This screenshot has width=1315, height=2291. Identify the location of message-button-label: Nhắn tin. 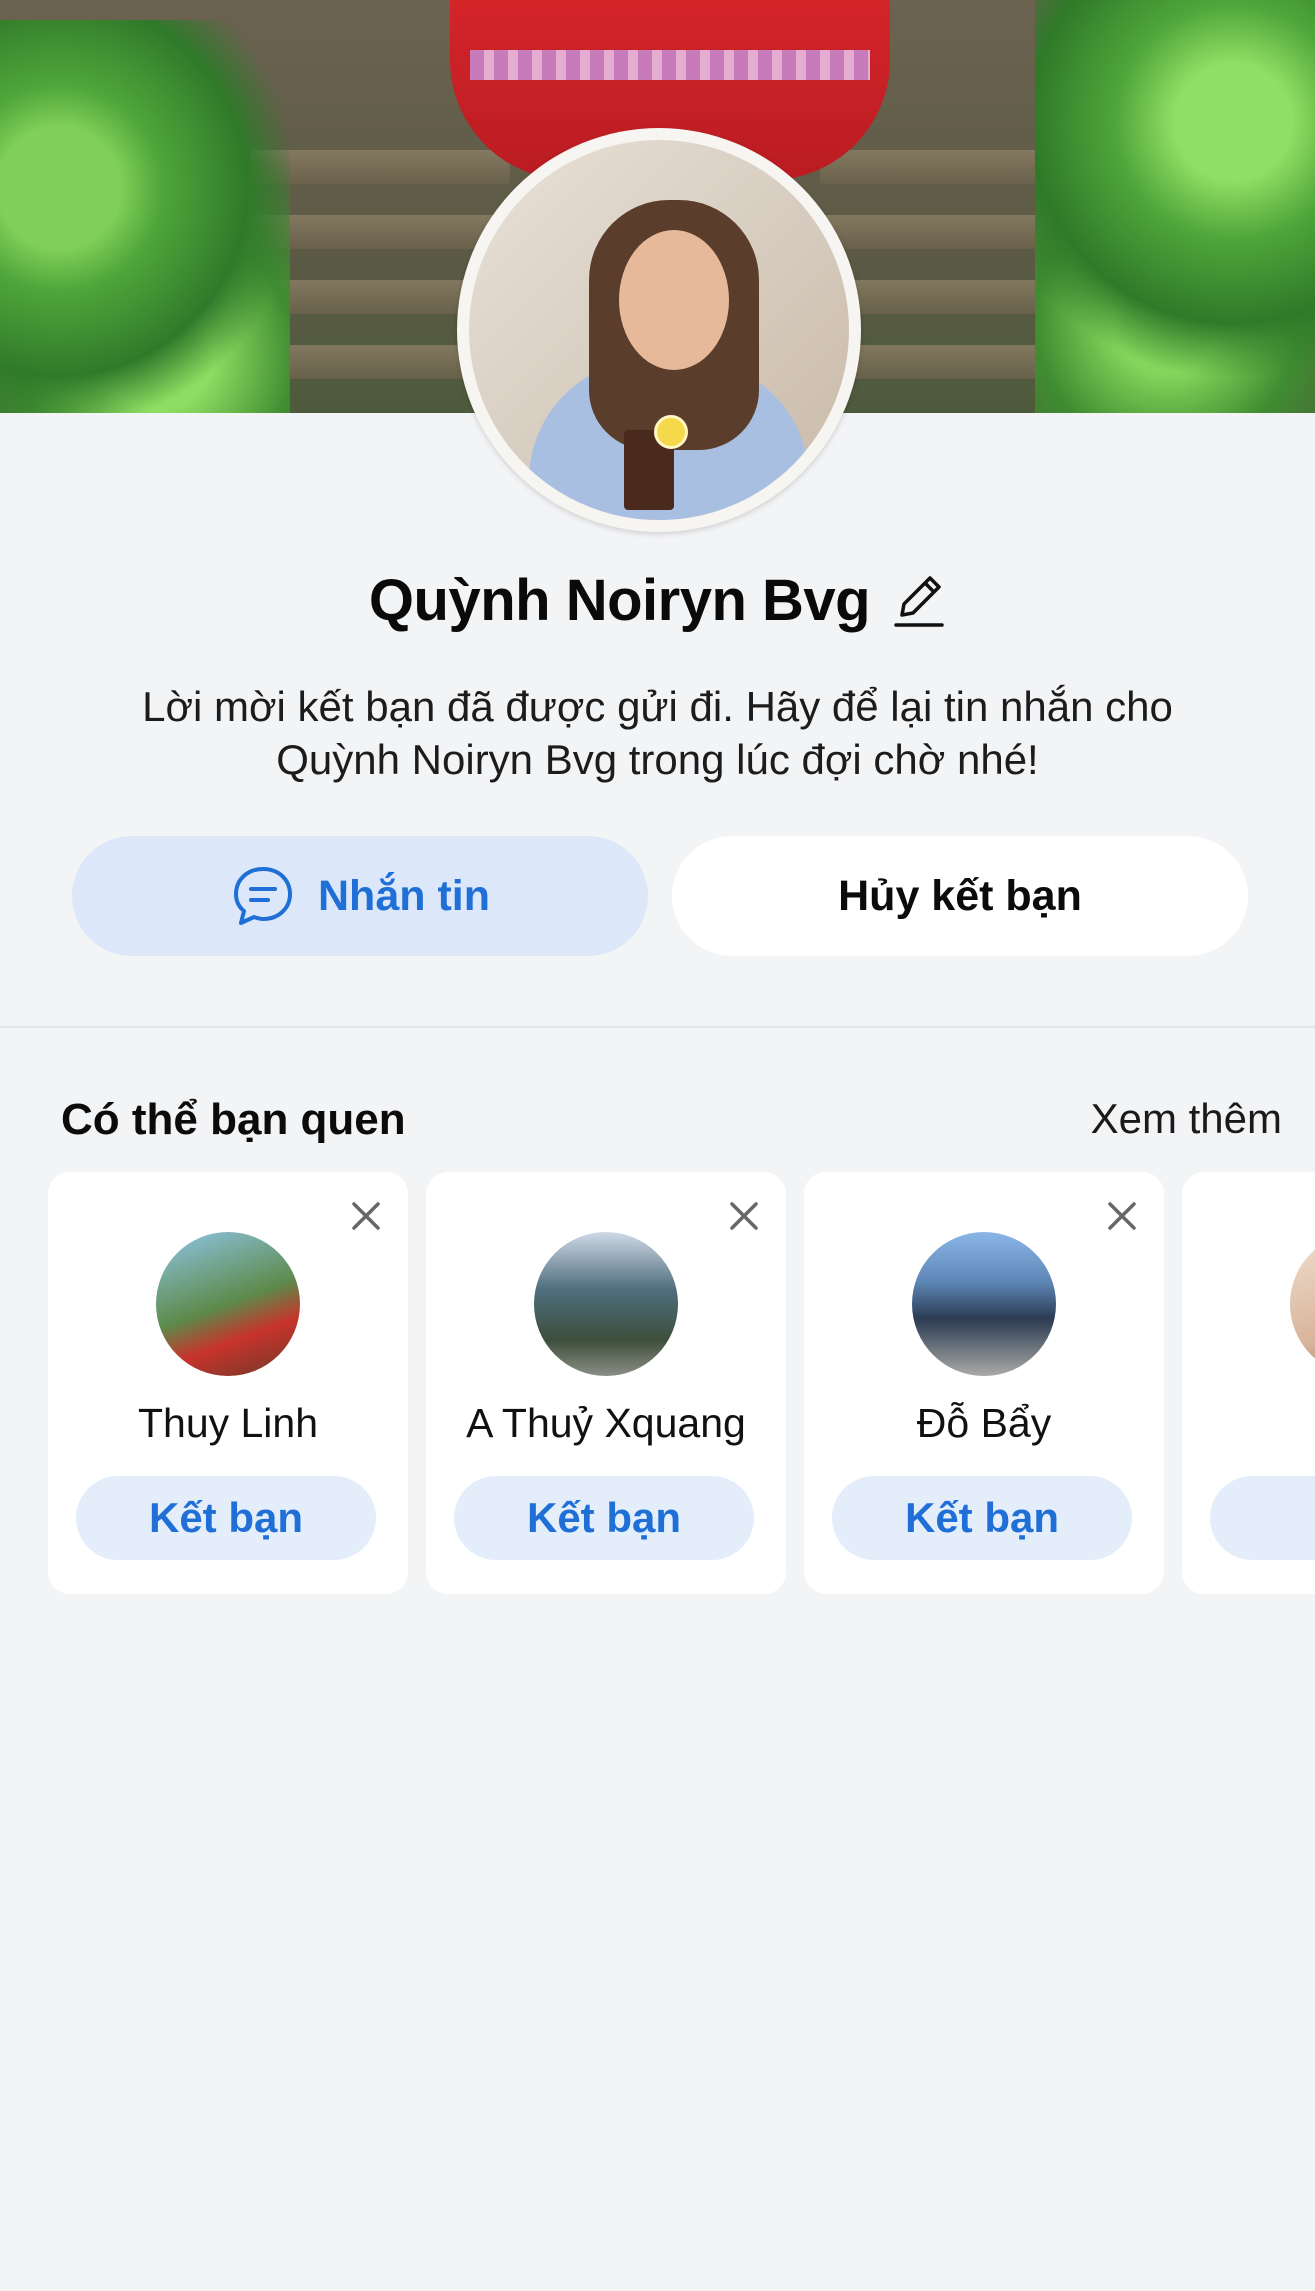
(404, 895).